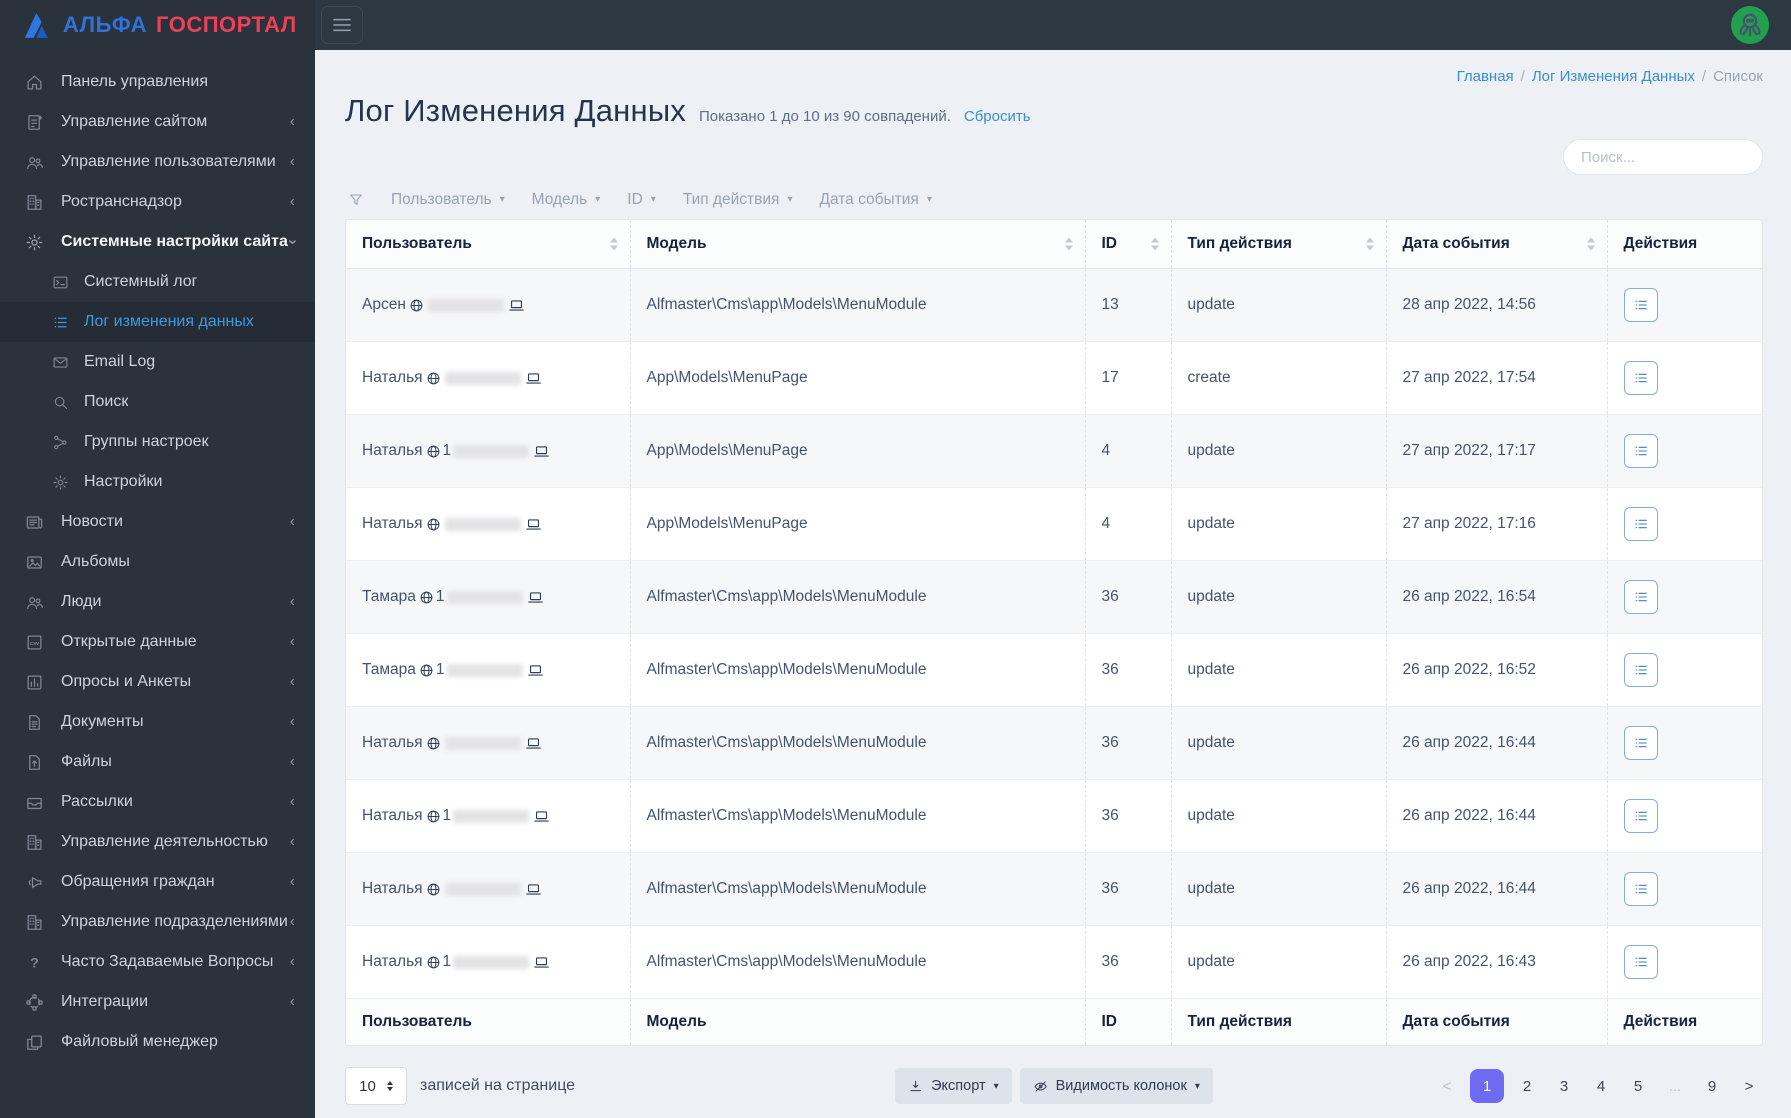 The image size is (1791, 1118). Describe the element at coordinates (376, 1086) in the screenshot. I see `page-size-select: 10` at that location.